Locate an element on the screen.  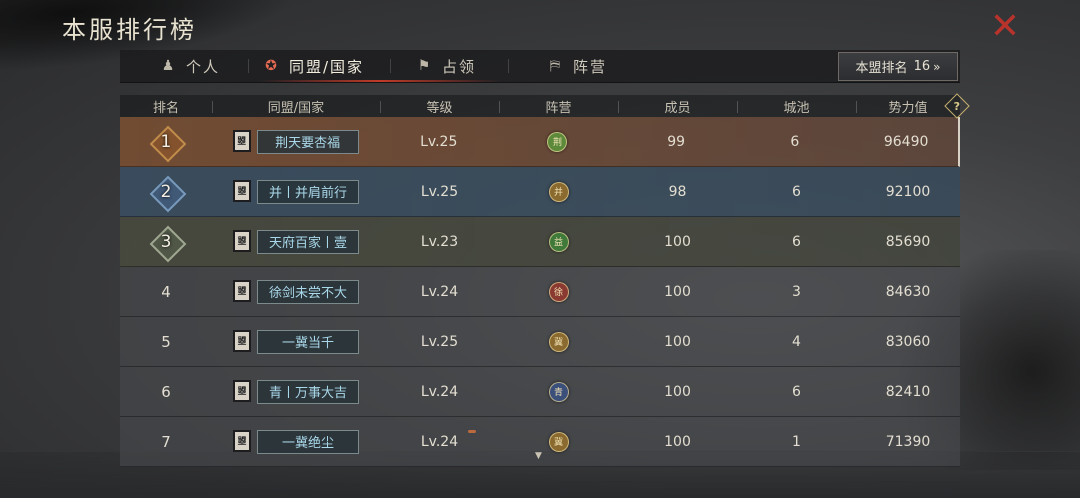
camp-cell: 青 is located at coordinates (558, 391).